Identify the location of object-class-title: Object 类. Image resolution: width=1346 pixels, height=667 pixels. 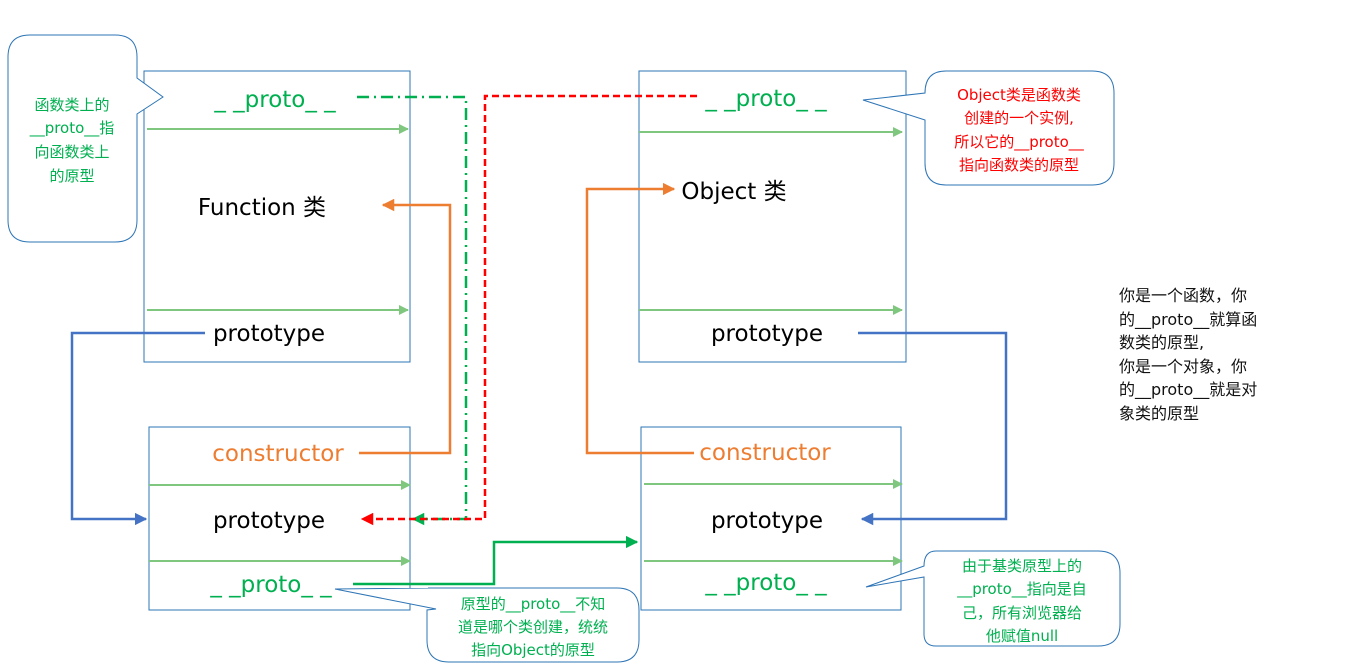
(733, 192).